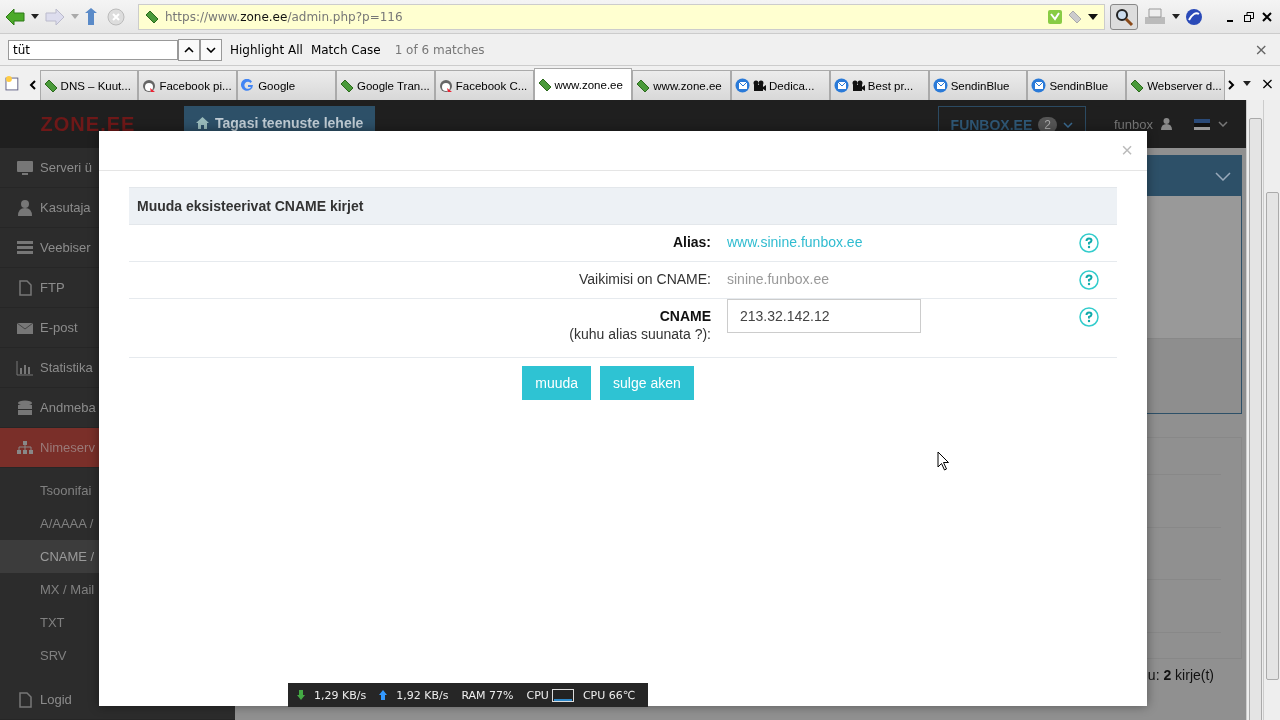 This screenshot has height=720, width=1280. I want to click on printer-icon, so click(1155, 16).